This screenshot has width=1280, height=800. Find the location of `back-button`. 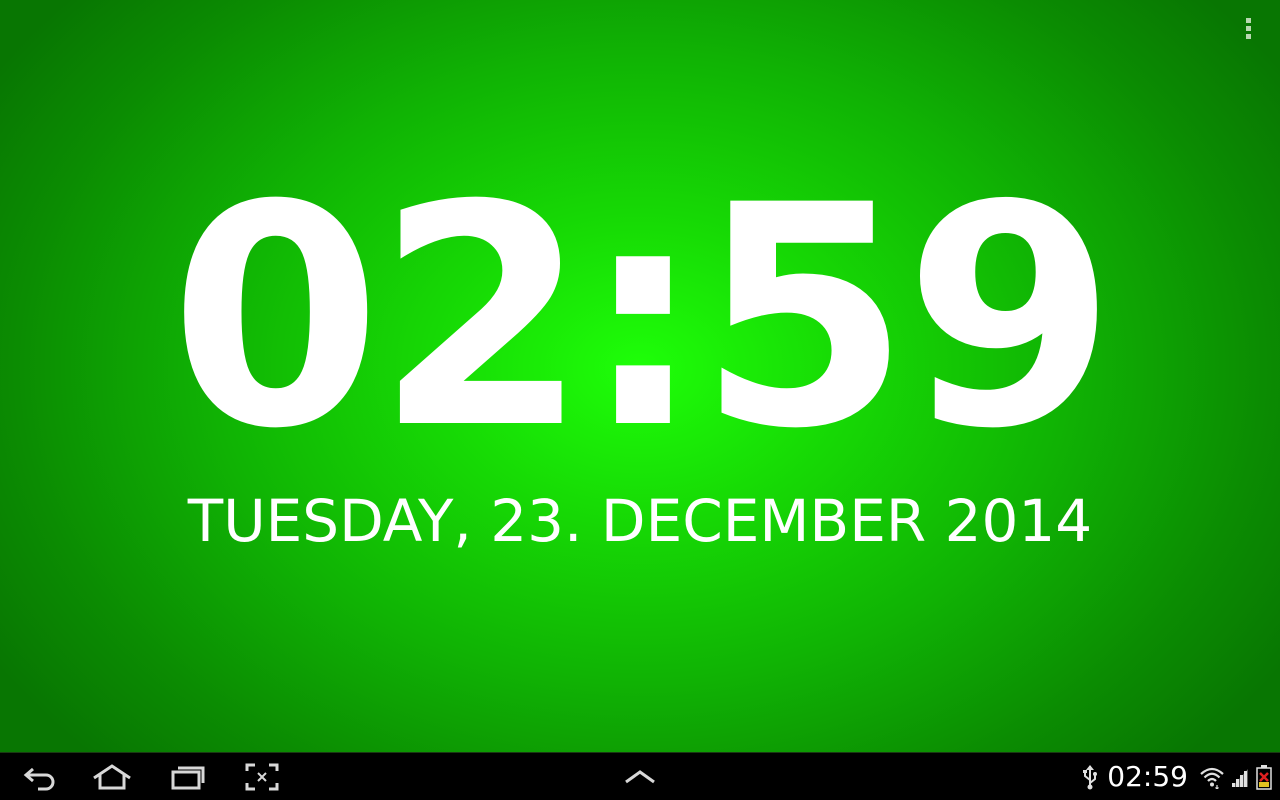

back-button is located at coordinates (40, 777).